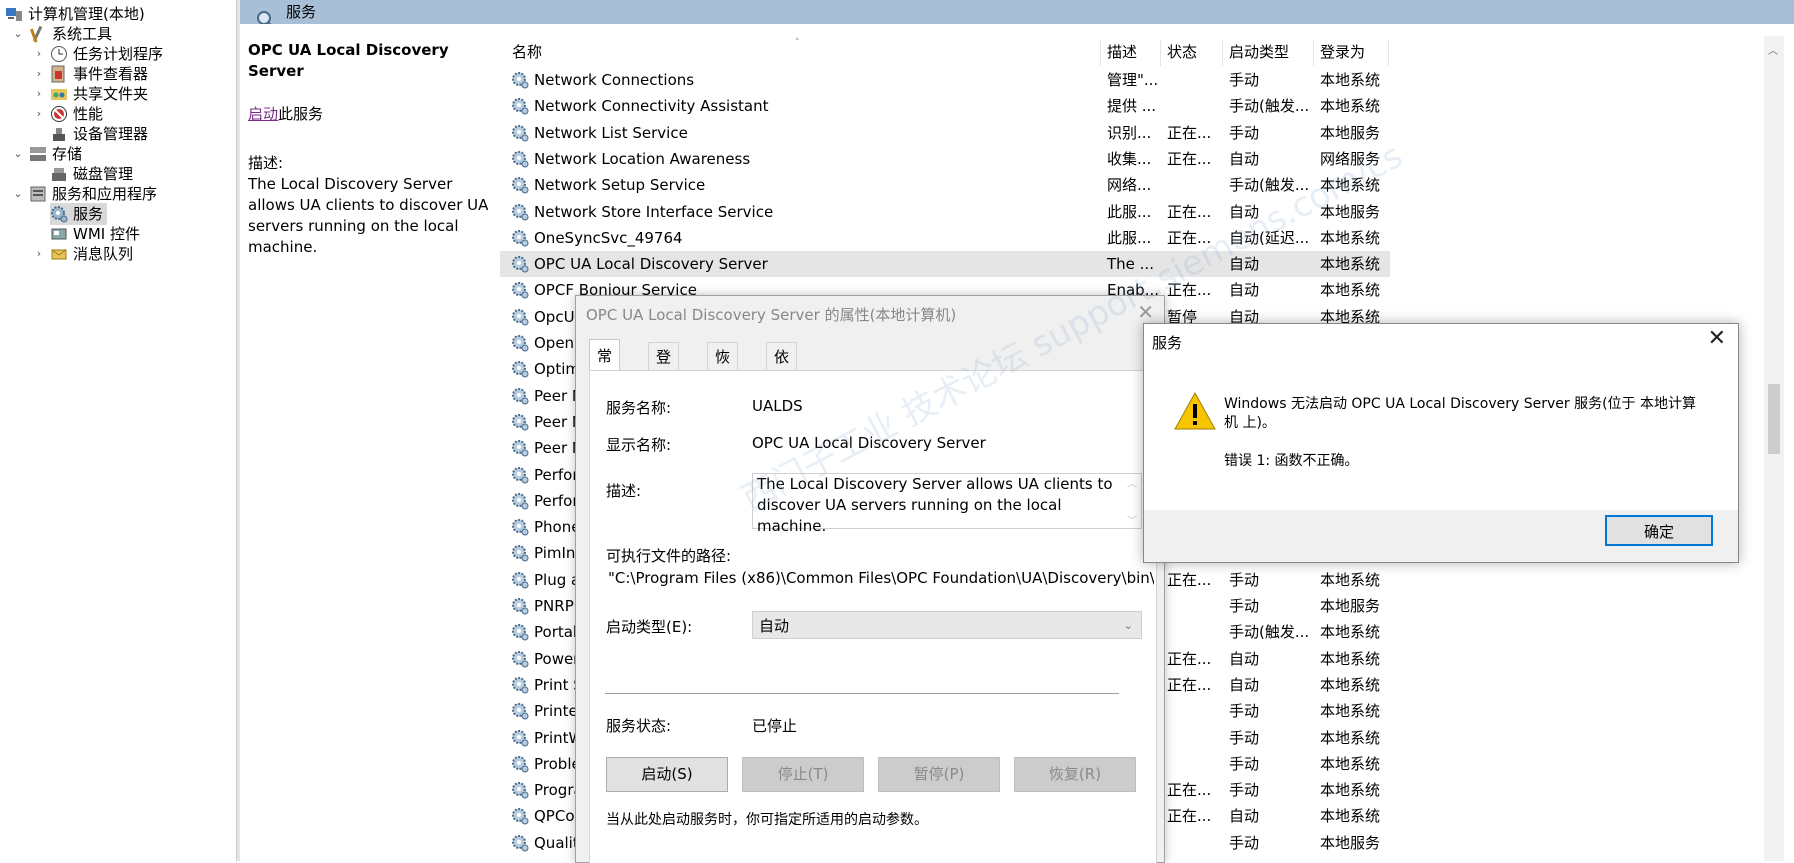  I want to click on scrollbar-thumb, so click(1774, 419).